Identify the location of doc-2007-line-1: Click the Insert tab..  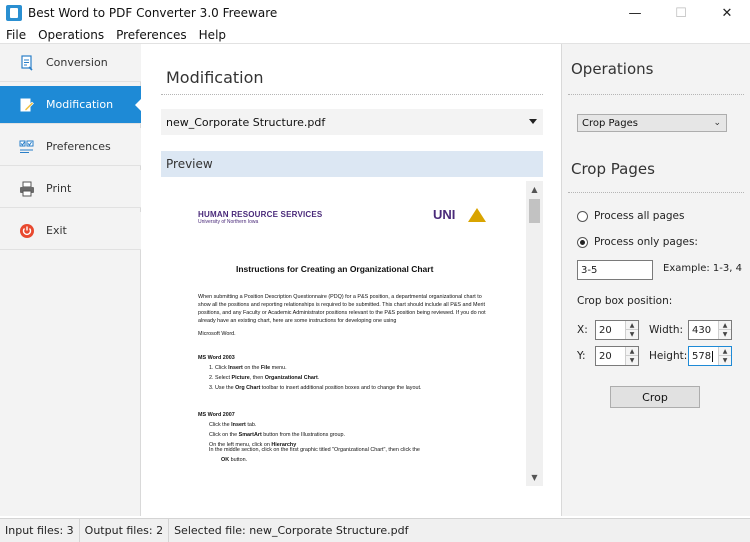
(233, 425).